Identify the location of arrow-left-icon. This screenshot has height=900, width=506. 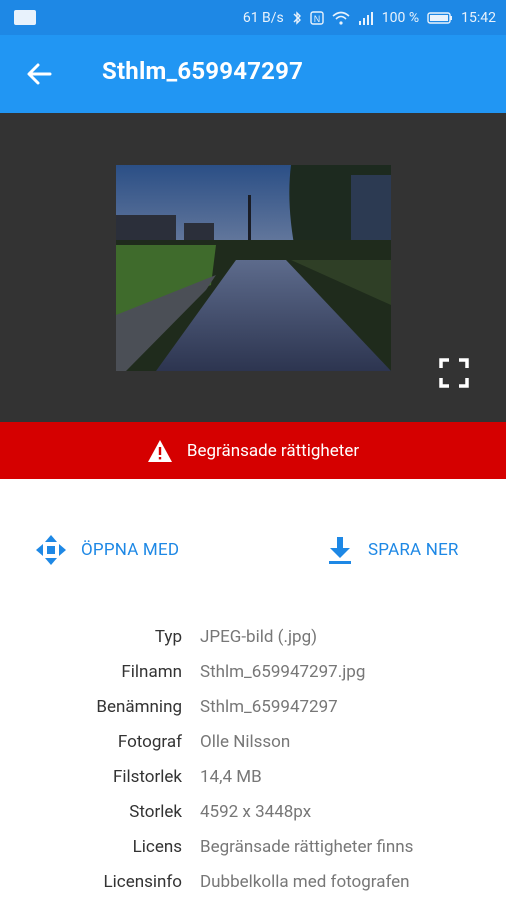
(39, 74).